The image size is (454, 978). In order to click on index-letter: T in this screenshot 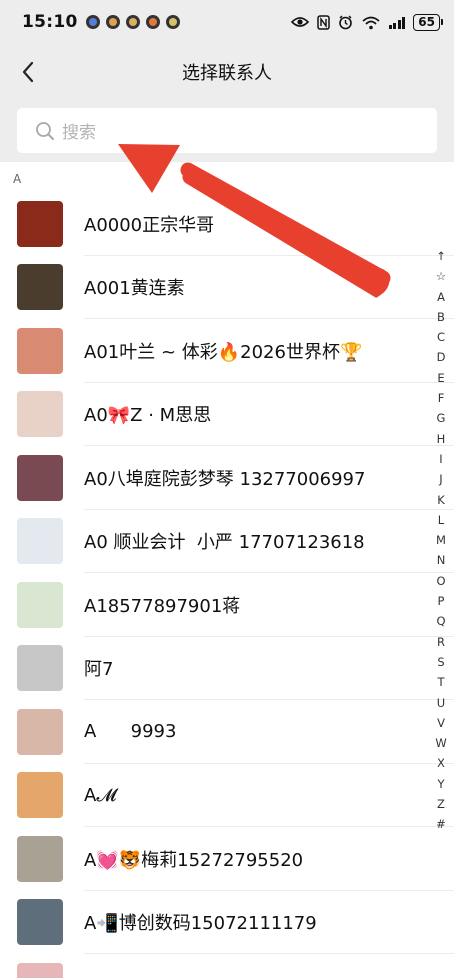, I will do `click(440, 682)`.